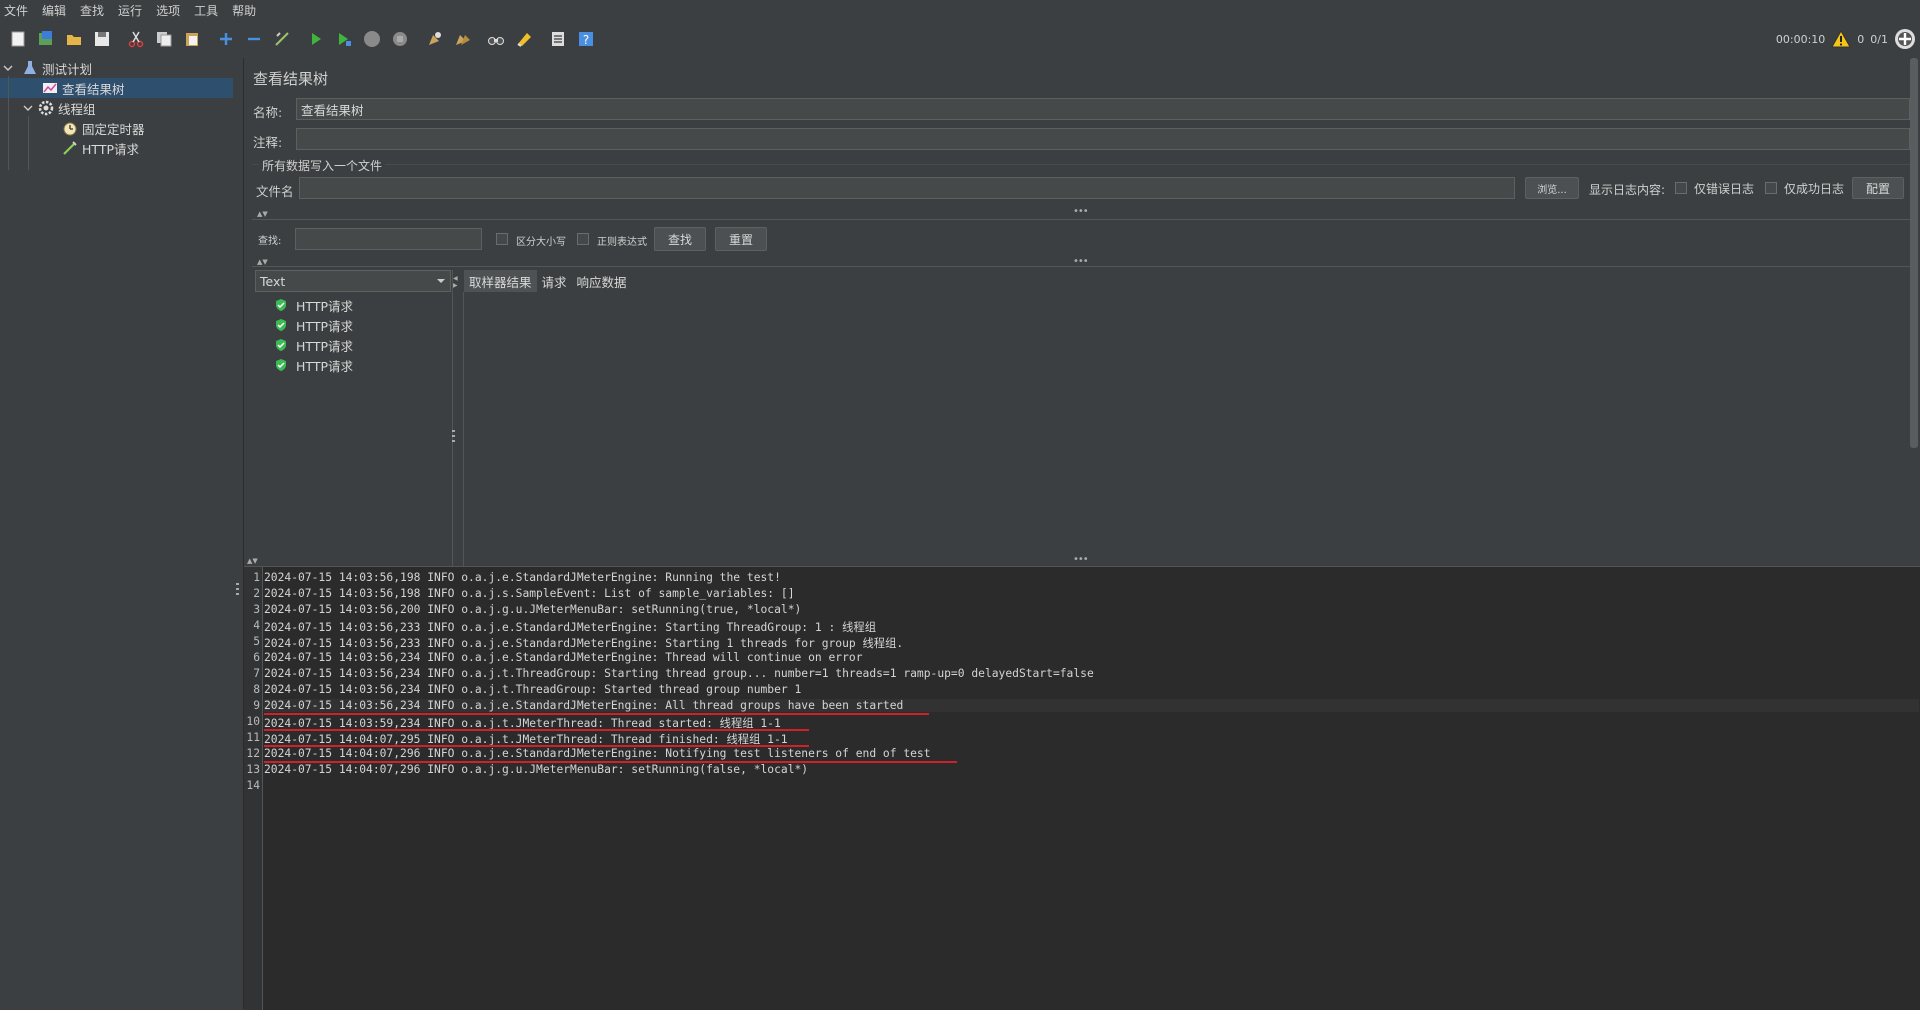 Image resolution: width=1920 pixels, height=1010 pixels. Describe the element at coordinates (583, 239) in the screenshot. I see `regex-checkbox` at that location.